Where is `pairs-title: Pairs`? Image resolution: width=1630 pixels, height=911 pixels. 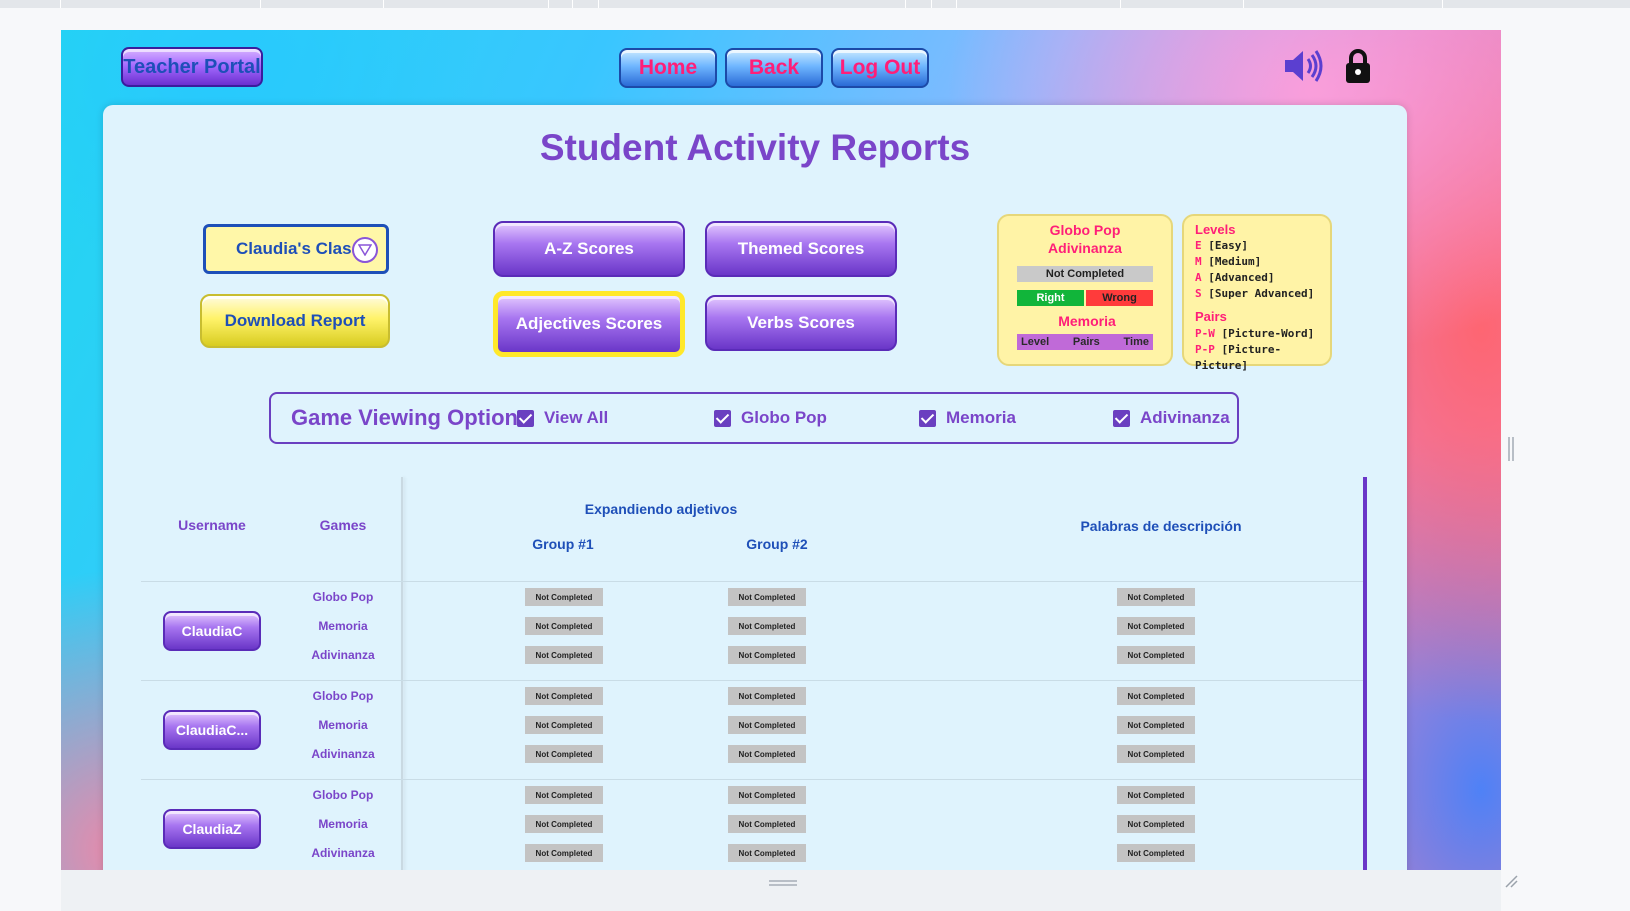
pairs-title: Pairs is located at coordinates (1211, 316).